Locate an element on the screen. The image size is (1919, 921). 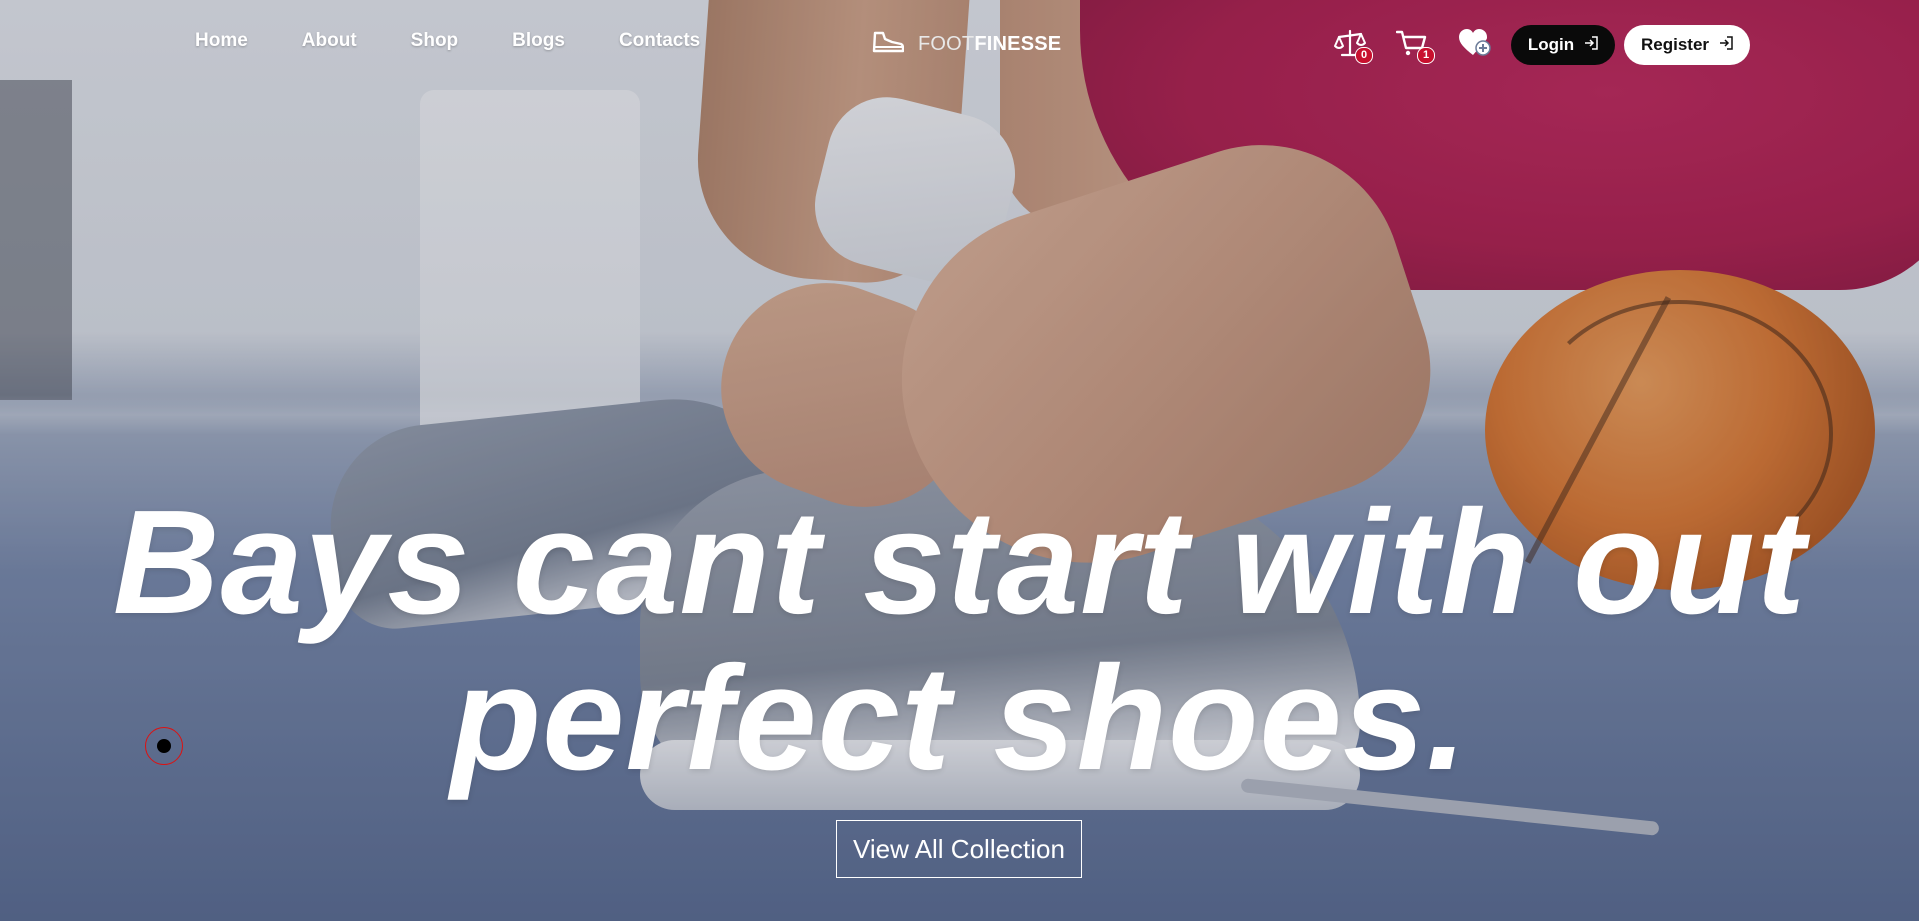
nav-link-shop: Shop is located at coordinates (435, 41).